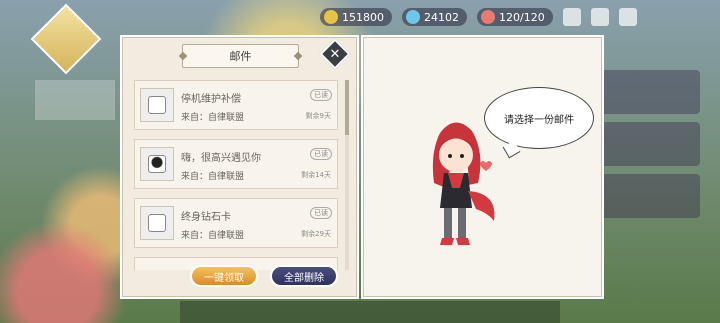 The image size is (720, 323). What do you see at coordinates (316, 234) in the screenshot?
I see `mail-remaining: 剩余29天` at bounding box center [316, 234].